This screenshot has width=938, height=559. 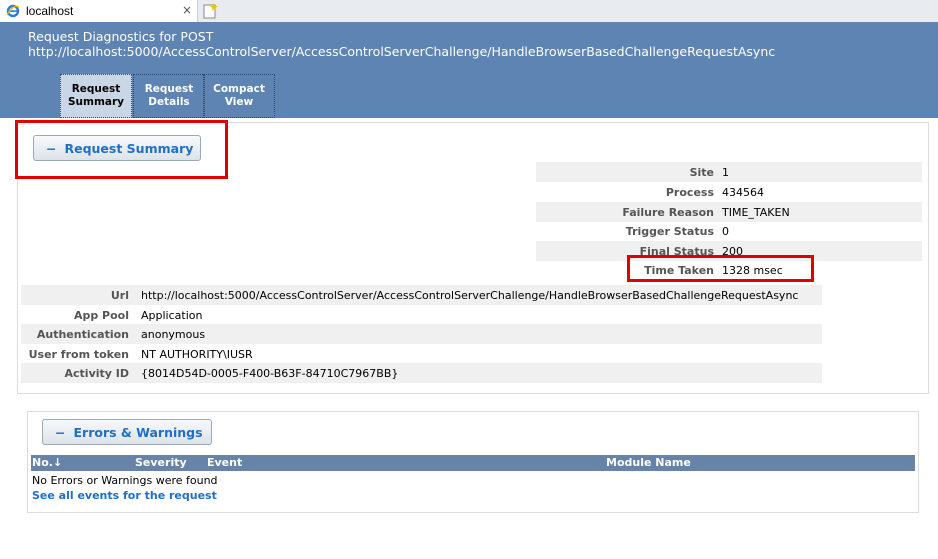 I want to click on row-value: 434564, so click(x=743, y=192).